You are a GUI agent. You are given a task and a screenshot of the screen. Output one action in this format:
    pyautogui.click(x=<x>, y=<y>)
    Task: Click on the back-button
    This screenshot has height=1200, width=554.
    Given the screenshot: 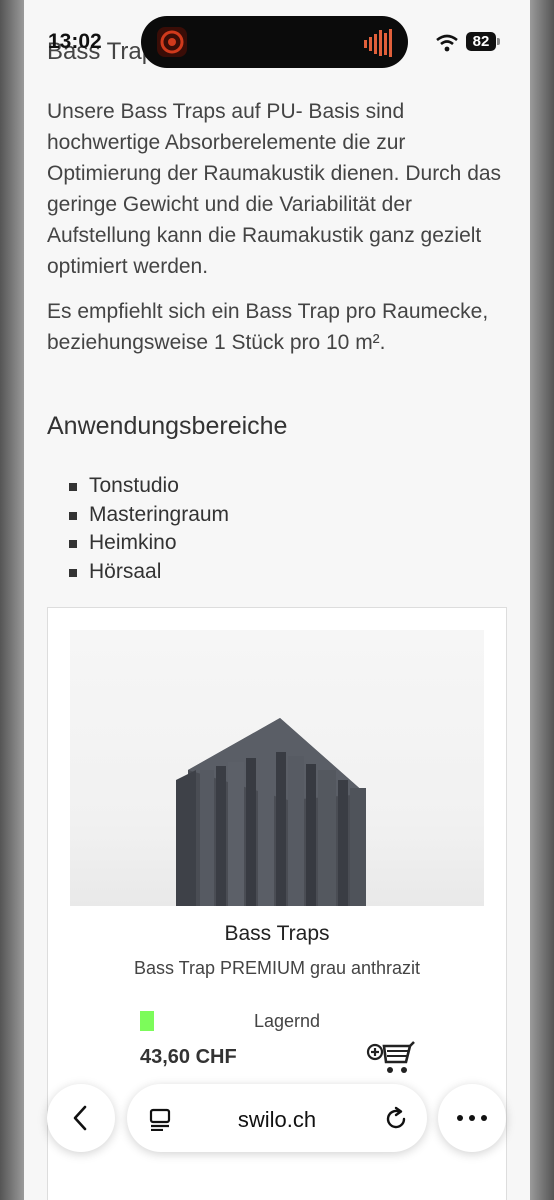 What is the action you would take?
    pyautogui.click(x=81, y=1118)
    